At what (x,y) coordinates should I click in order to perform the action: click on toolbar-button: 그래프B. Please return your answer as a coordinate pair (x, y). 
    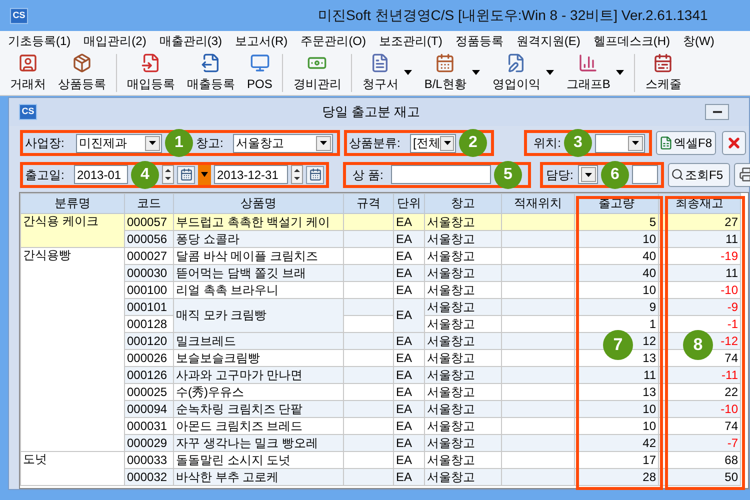
    Looking at the image, I should click on (588, 72).